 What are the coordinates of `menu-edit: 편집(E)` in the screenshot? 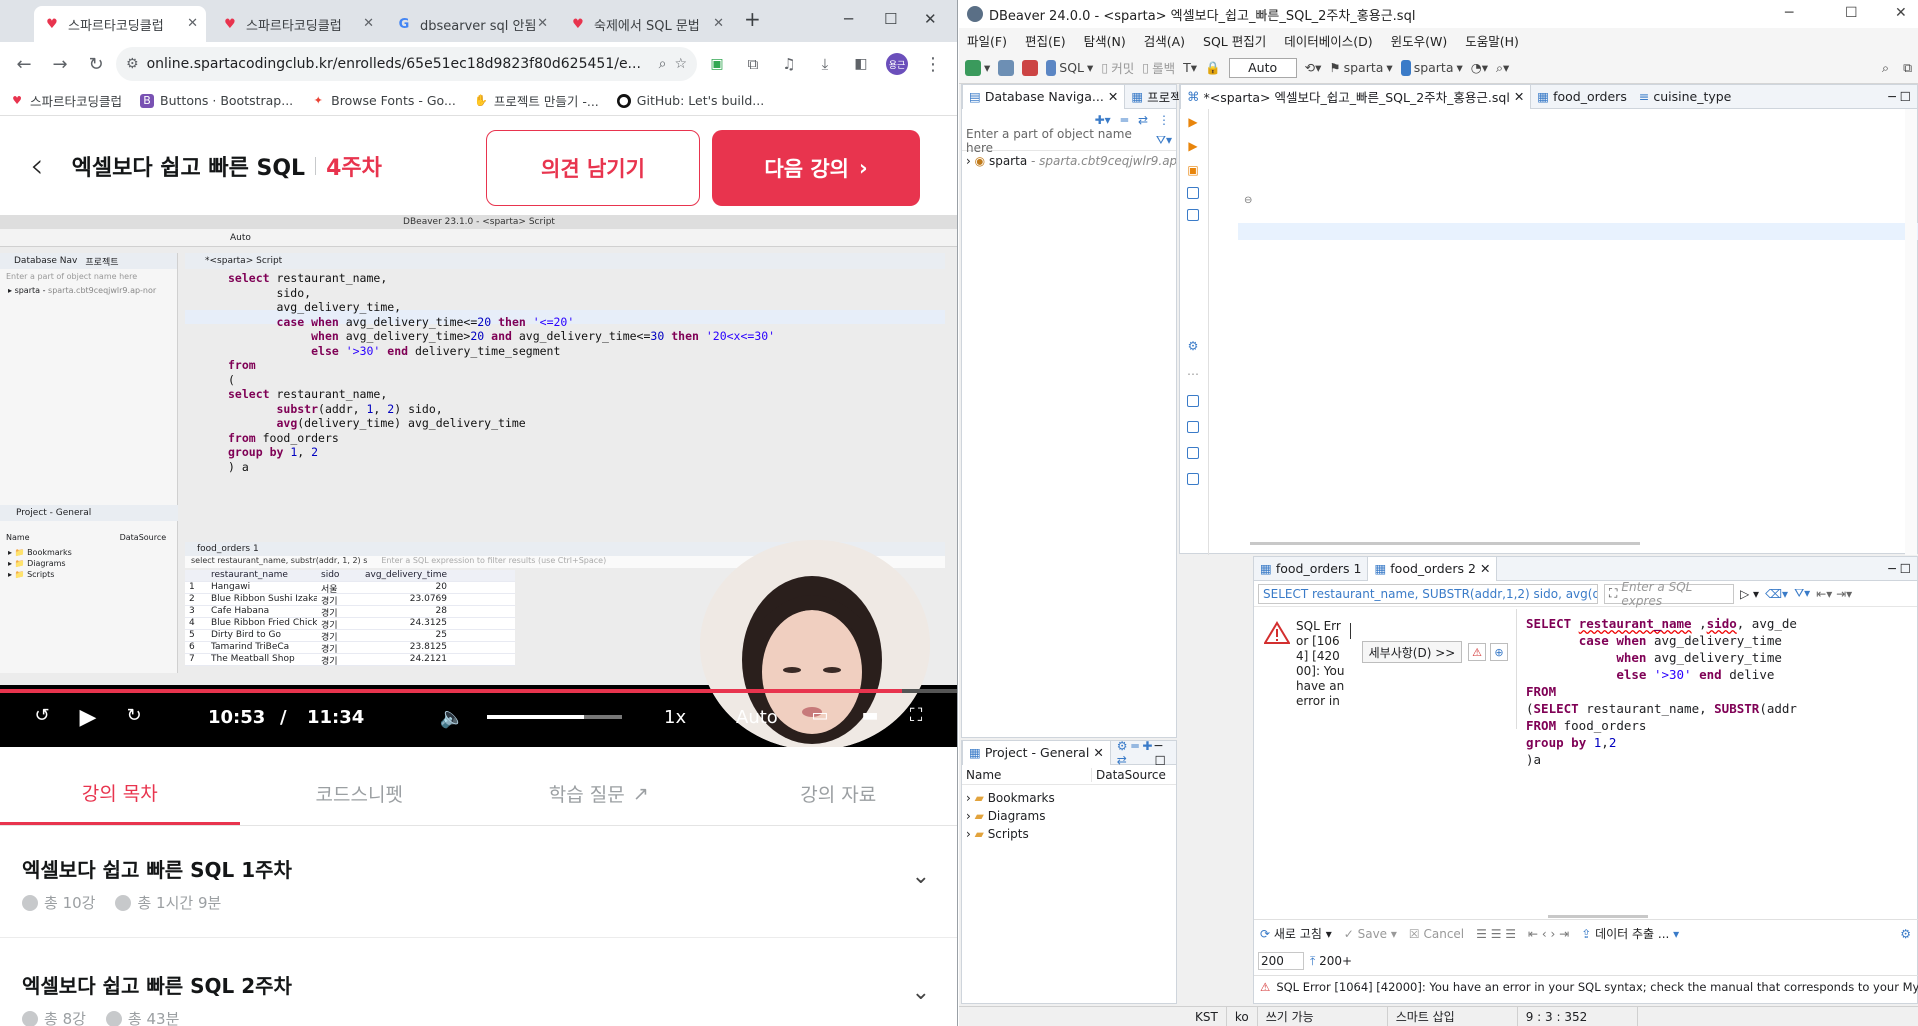 It's located at (1045, 40).